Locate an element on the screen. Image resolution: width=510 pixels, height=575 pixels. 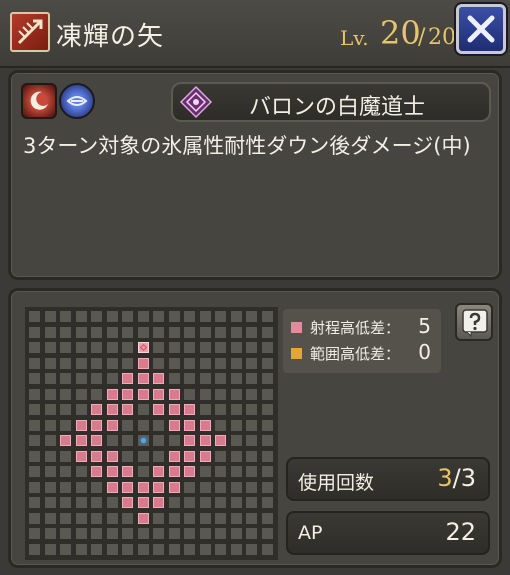
caster-marker is located at coordinates (143, 440).